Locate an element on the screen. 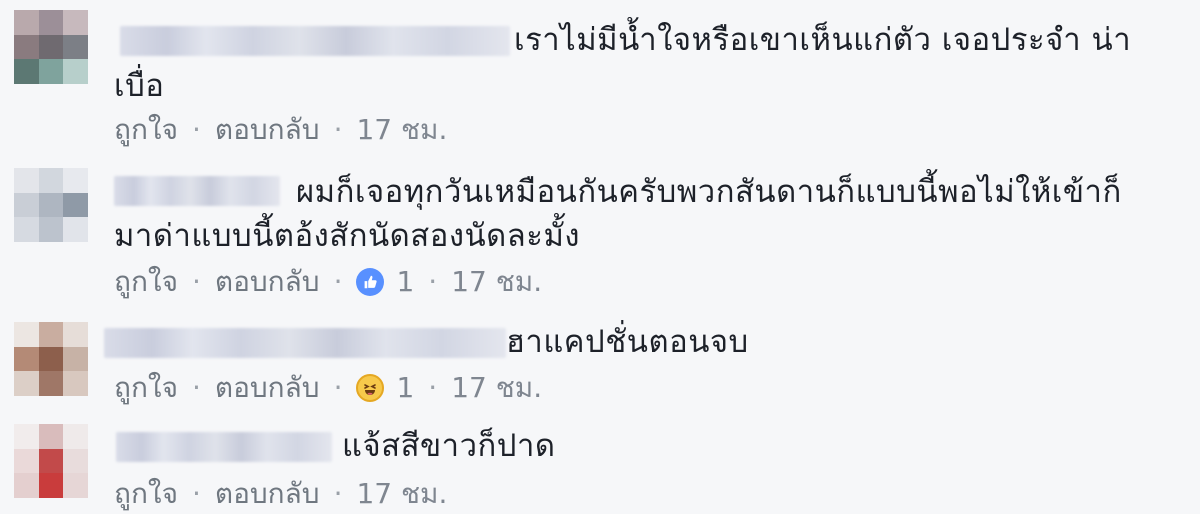 The height and width of the screenshot is (514, 1200). like-icon is located at coordinates (370, 282).